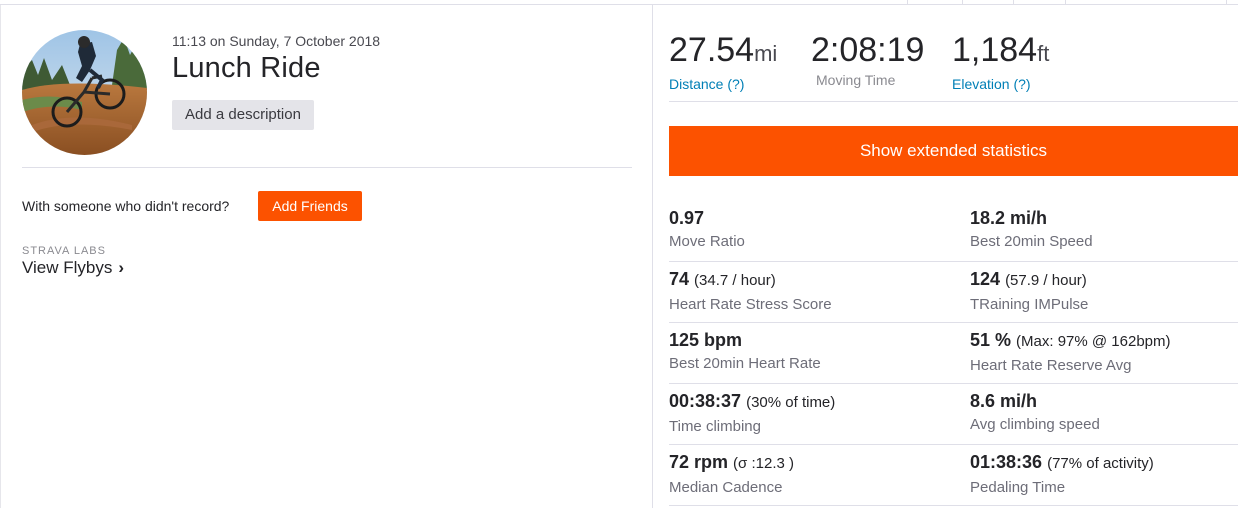 The height and width of the screenshot is (508, 1238). Describe the element at coordinates (64, 251) in the screenshot. I see `strava-labs-heading: STRAVA LABS` at that location.